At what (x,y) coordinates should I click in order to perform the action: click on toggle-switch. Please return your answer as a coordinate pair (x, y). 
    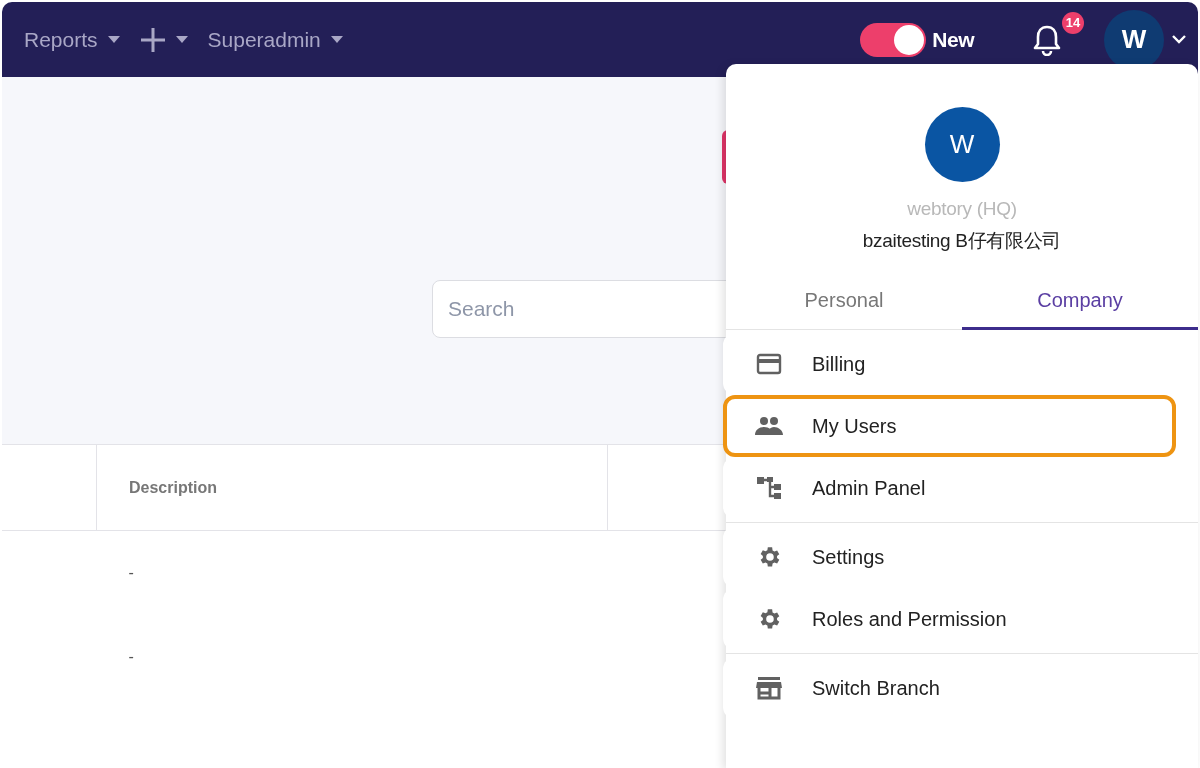
    Looking at the image, I should click on (893, 39).